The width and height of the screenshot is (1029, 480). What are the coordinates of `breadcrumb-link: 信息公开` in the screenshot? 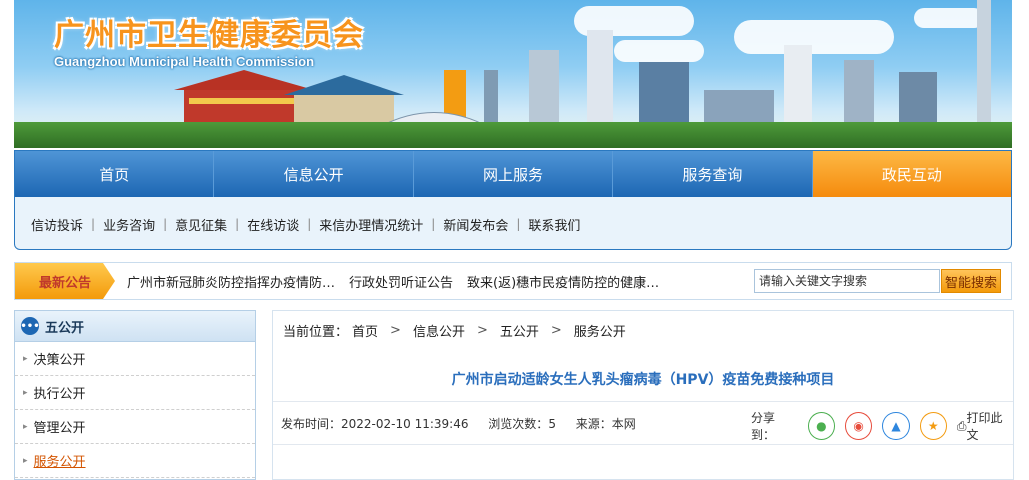 It's located at (439, 330).